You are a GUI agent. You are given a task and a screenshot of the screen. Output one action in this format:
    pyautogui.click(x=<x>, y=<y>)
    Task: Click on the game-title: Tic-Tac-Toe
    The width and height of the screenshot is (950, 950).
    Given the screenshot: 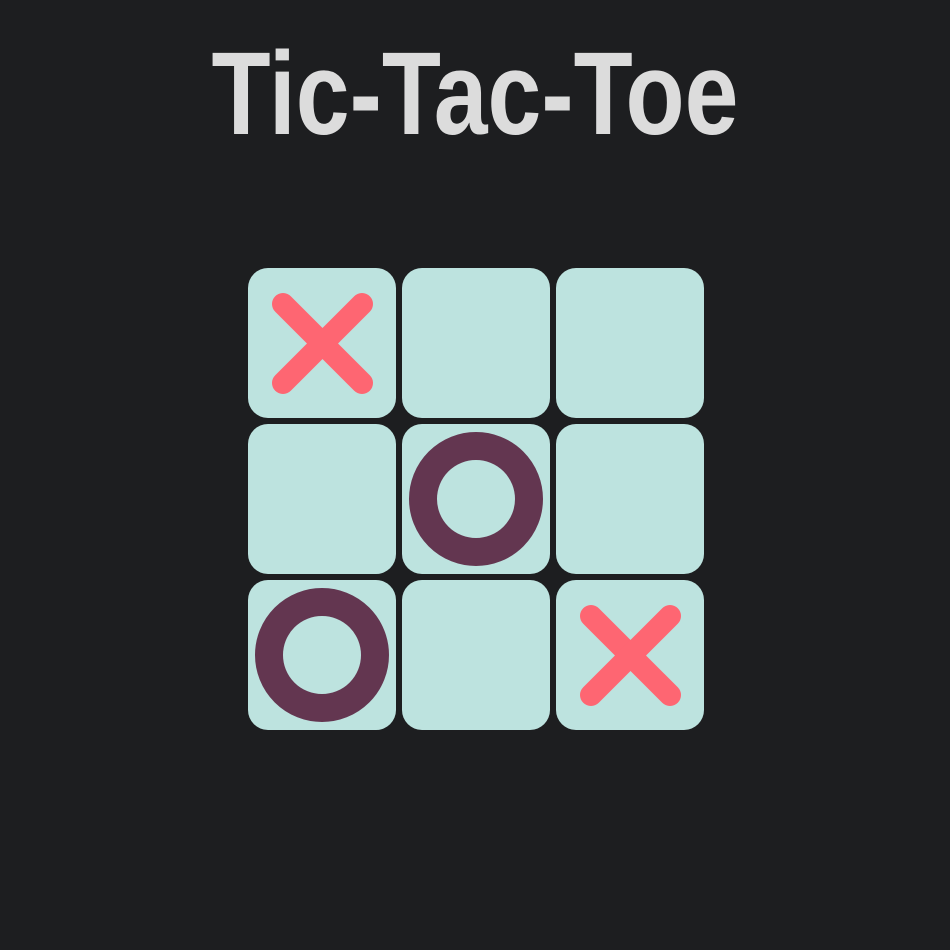 What is the action you would take?
    pyautogui.click(x=475, y=94)
    